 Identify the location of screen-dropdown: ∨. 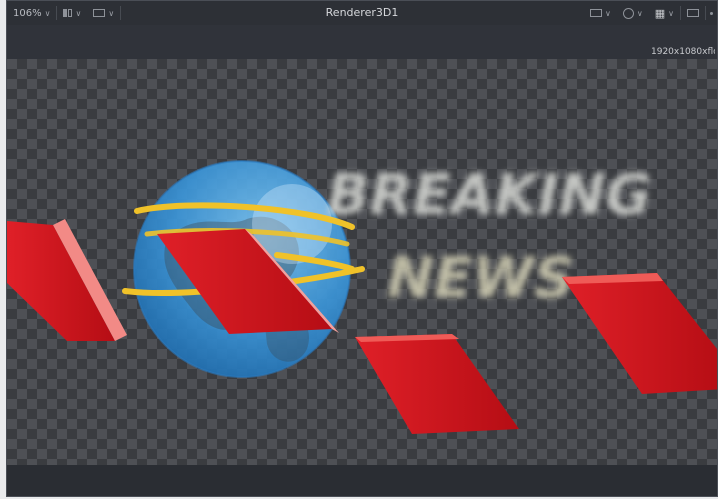
(600, 13).